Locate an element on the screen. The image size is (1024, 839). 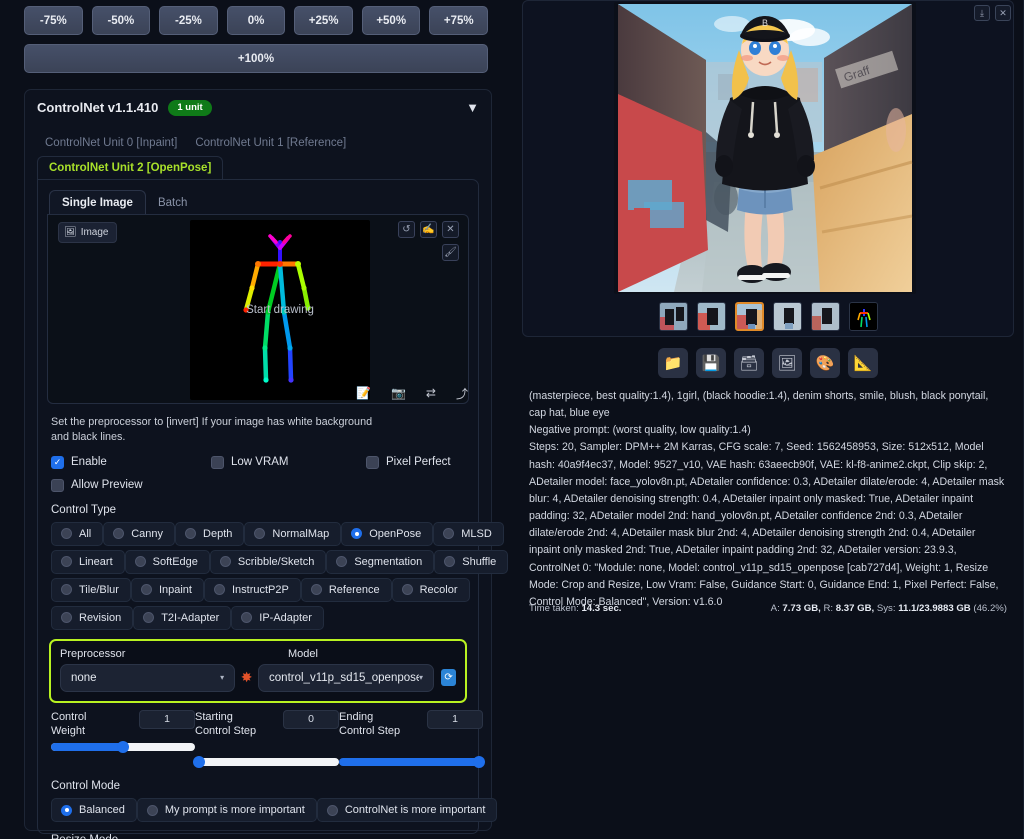
send-icon: ⤴ is located at coordinates (462, 393).